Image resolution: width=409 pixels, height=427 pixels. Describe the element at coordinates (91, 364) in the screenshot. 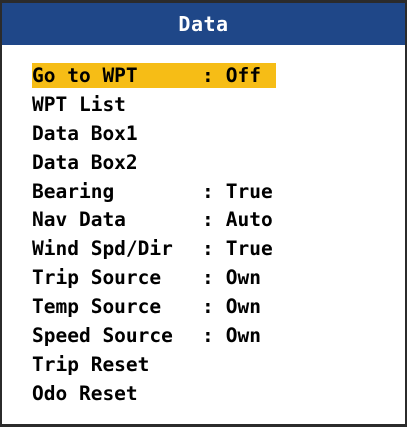

I see `menu-item-label: Trip Reset` at that location.